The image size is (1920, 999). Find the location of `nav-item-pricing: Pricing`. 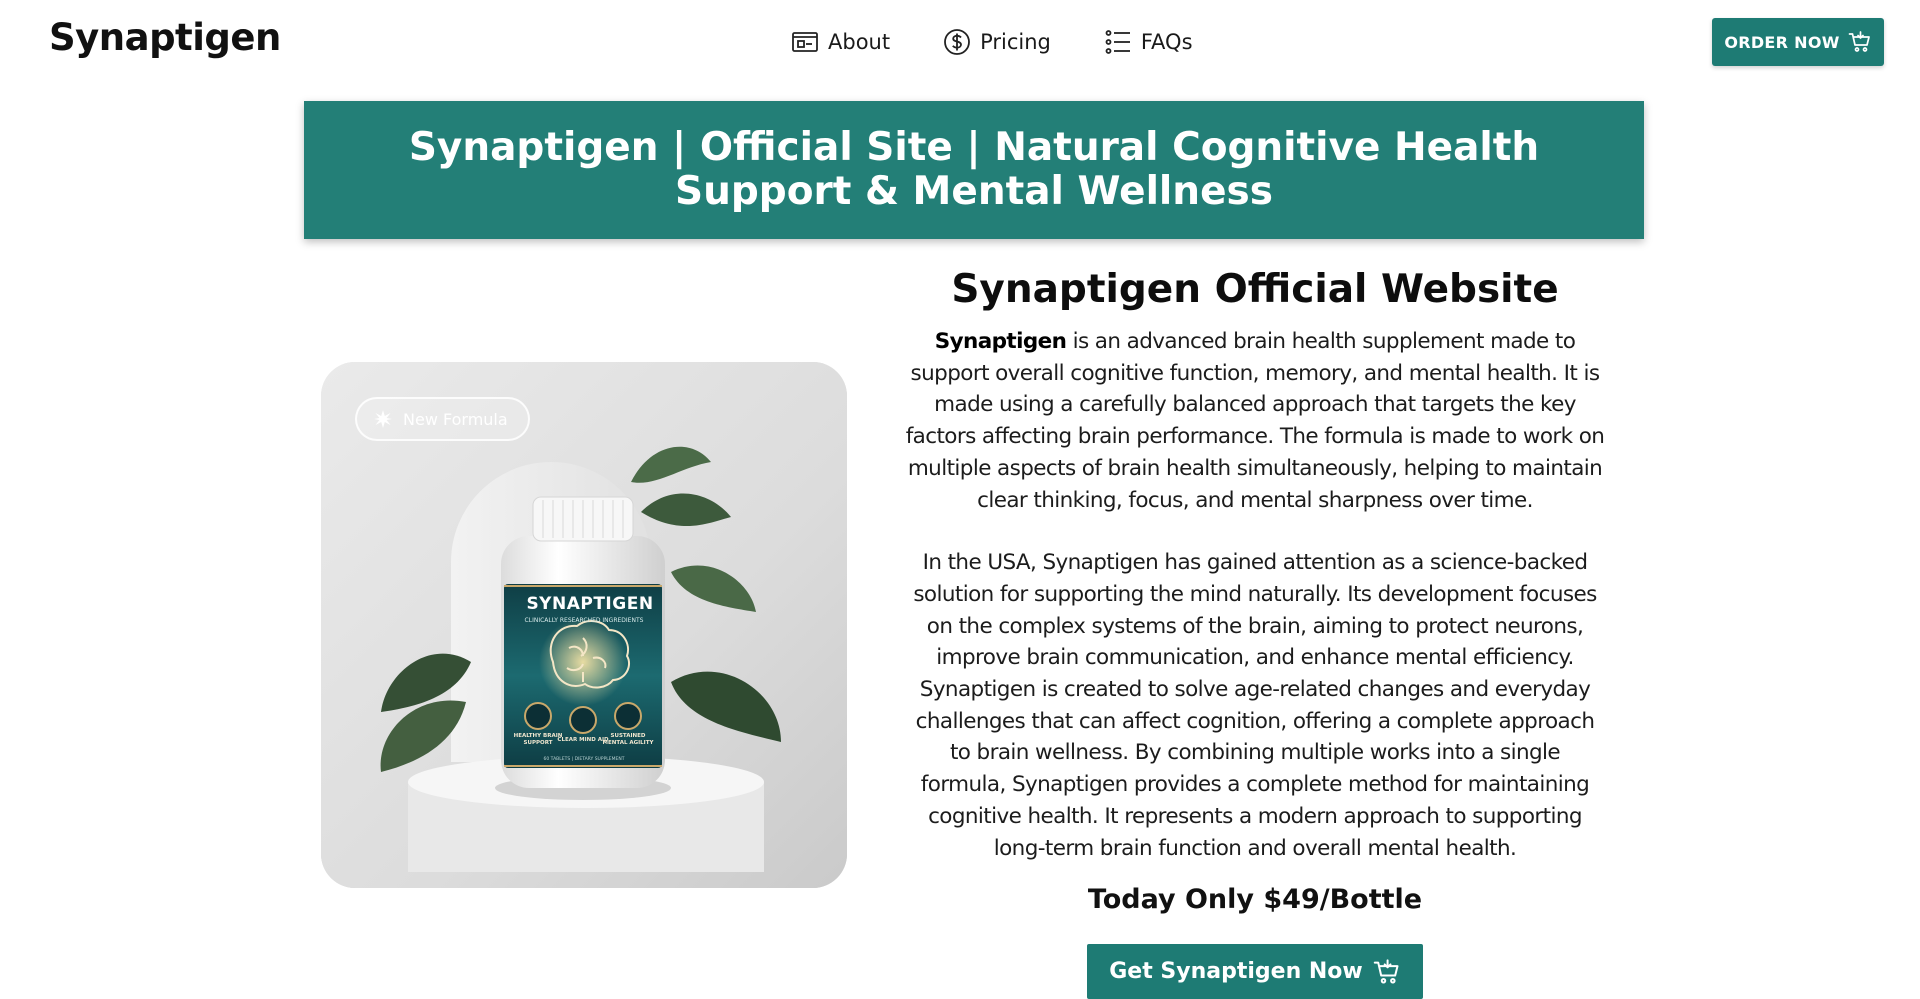

nav-item-pricing: Pricing is located at coordinates (996, 42).